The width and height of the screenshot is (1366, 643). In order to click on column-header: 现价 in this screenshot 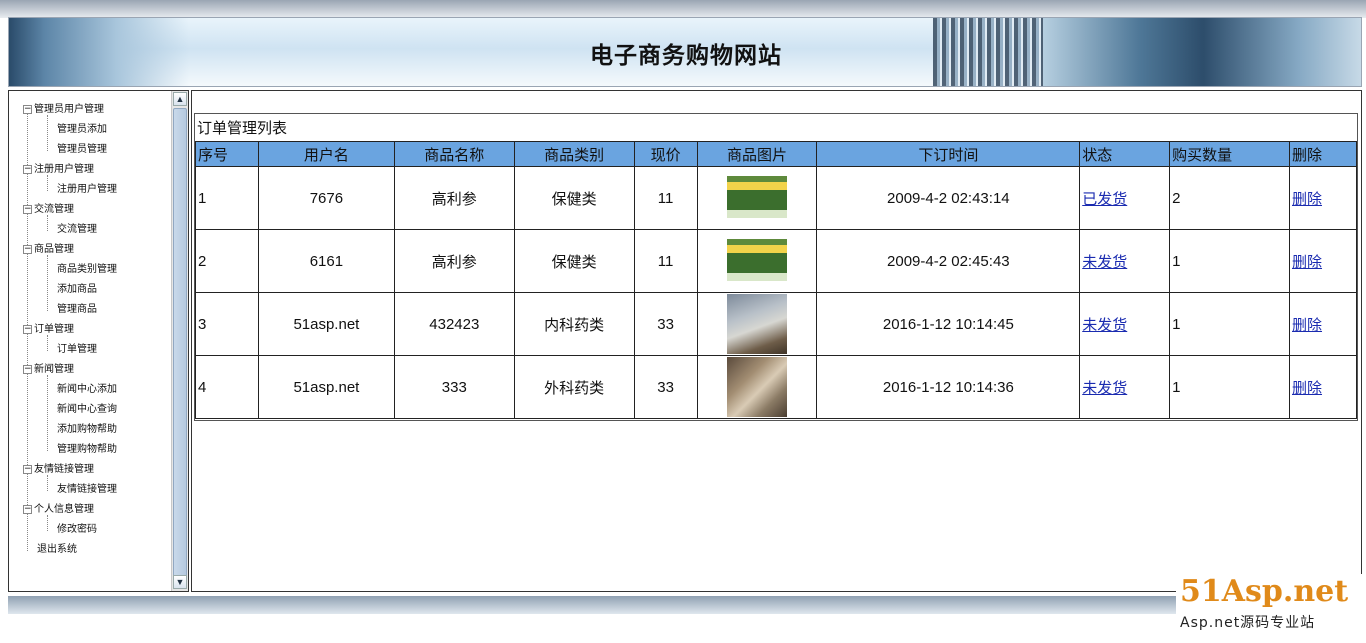, I will do `click(665, 154)`.